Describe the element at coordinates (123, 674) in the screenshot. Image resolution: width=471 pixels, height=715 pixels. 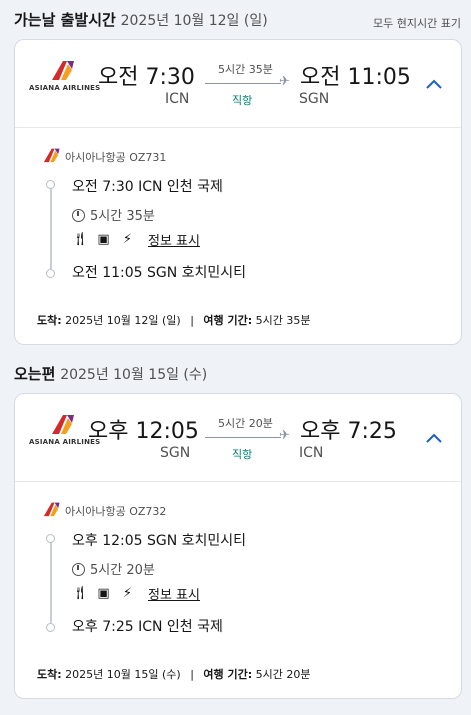
I see `arrival-value: 2025년 10월 15일 (수)` at that location.